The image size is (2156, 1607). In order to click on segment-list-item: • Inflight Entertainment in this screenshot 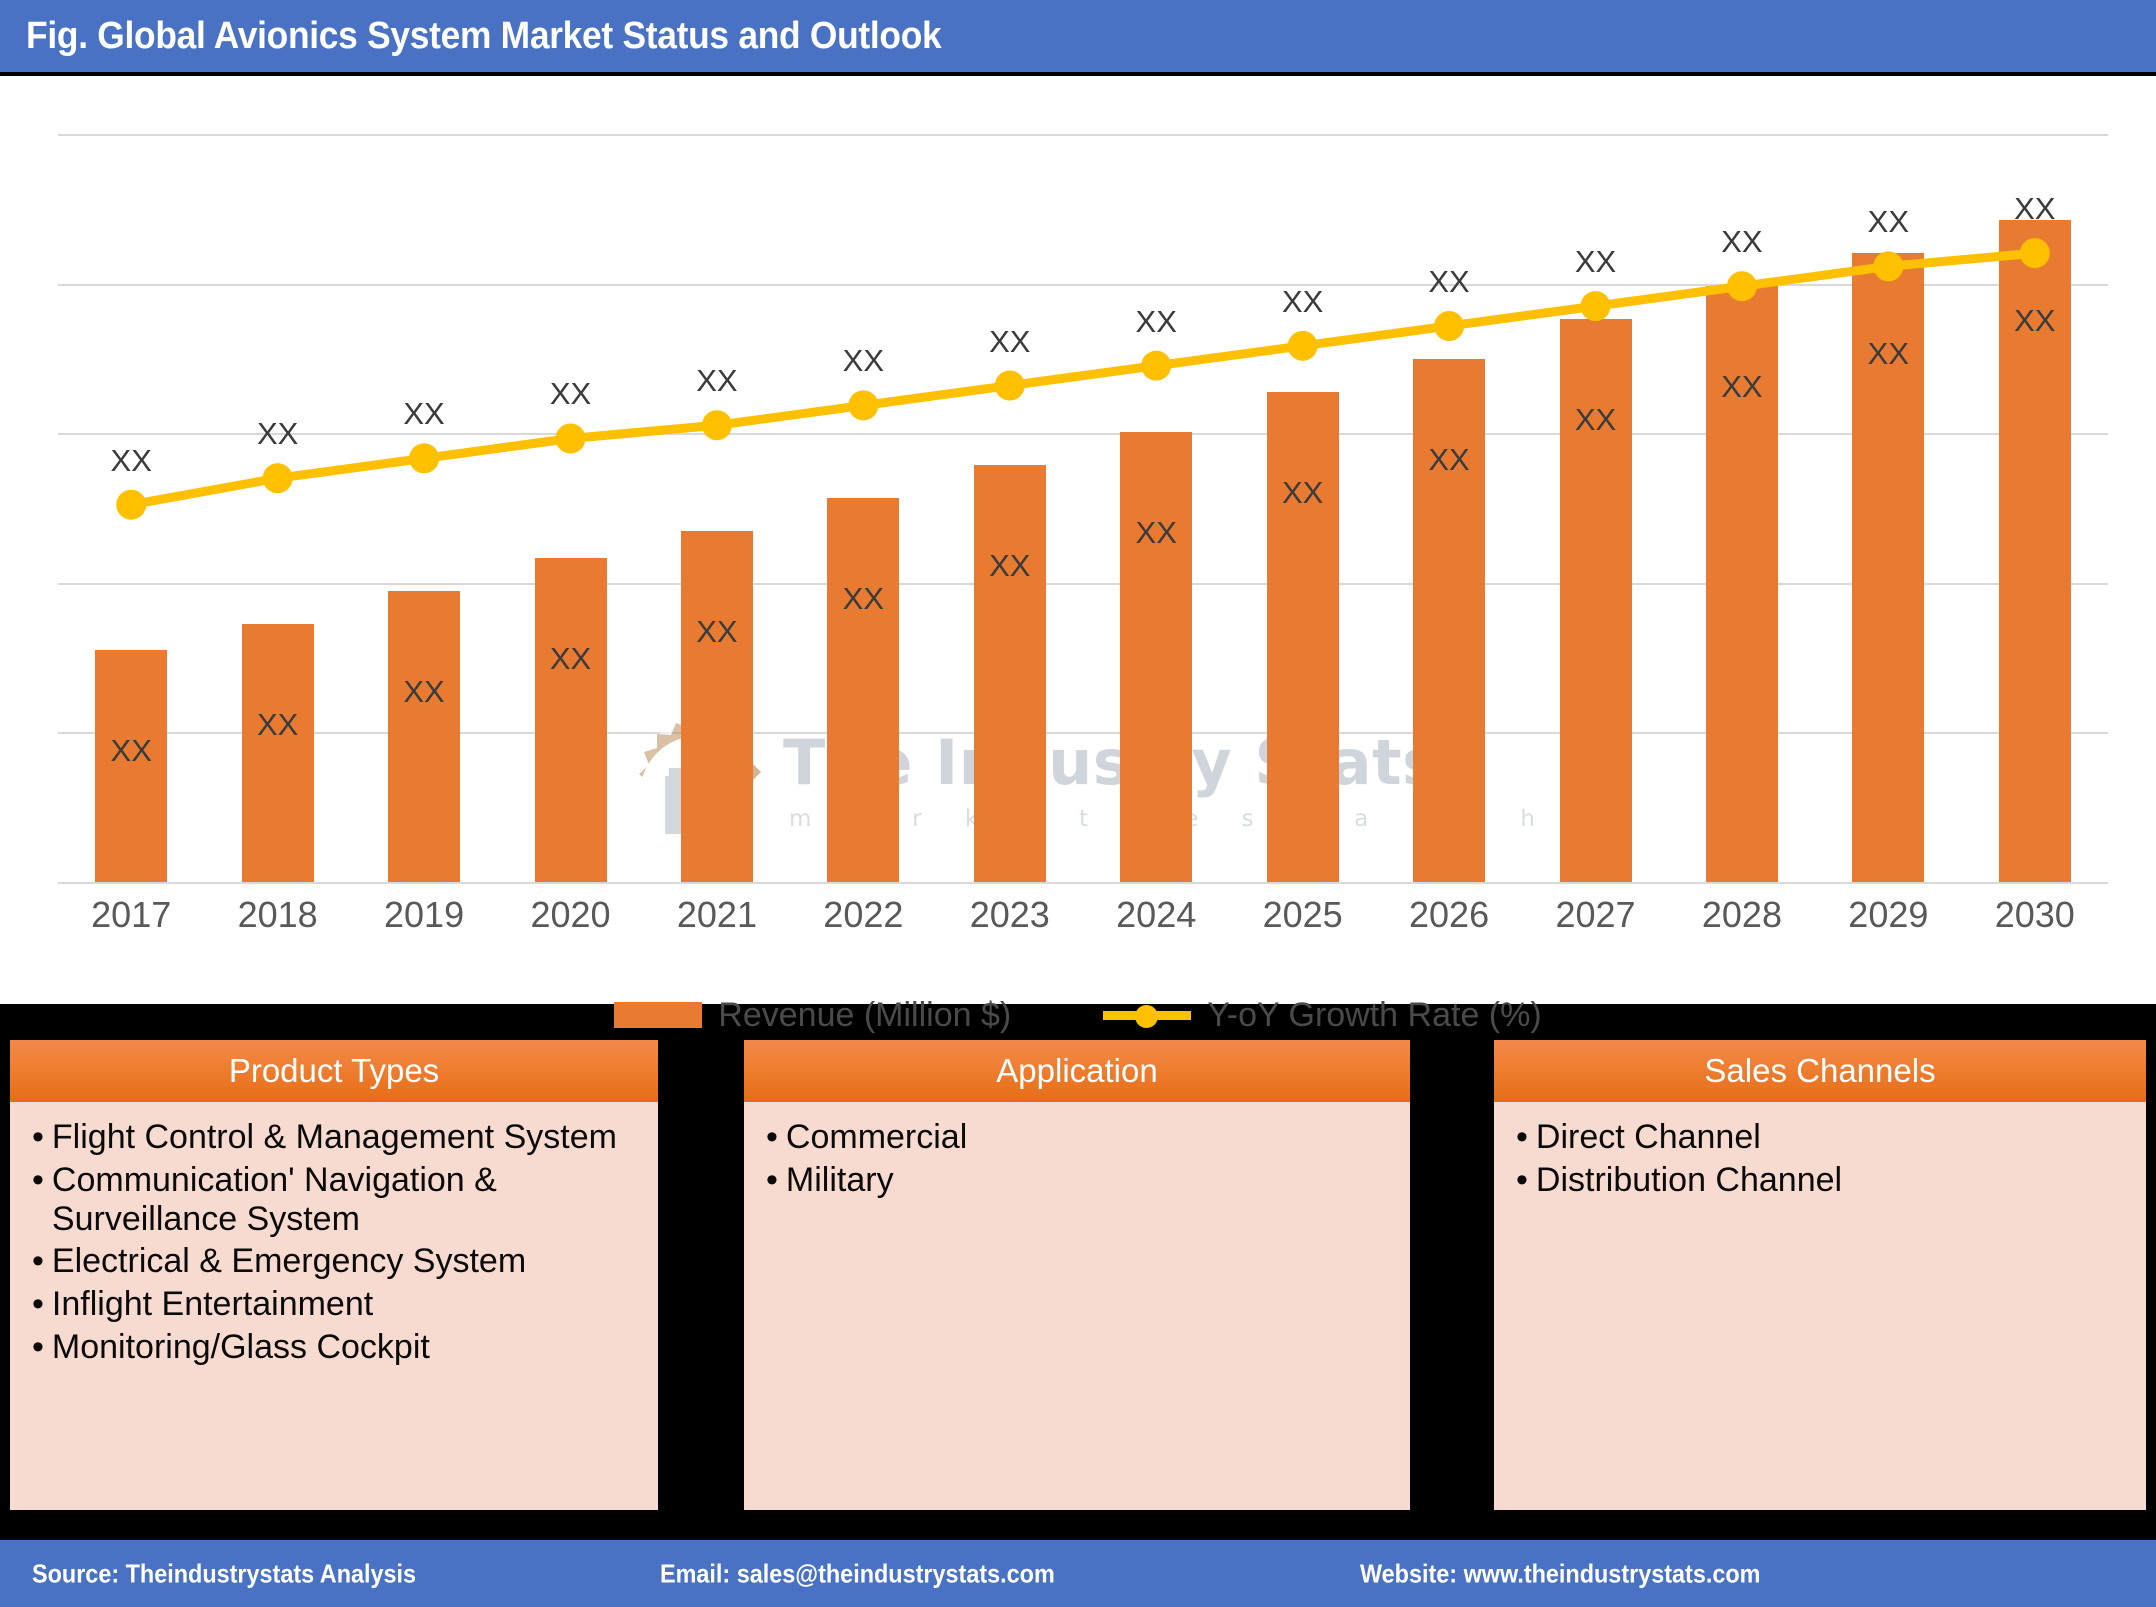, I will do `click(338, 1304)`.